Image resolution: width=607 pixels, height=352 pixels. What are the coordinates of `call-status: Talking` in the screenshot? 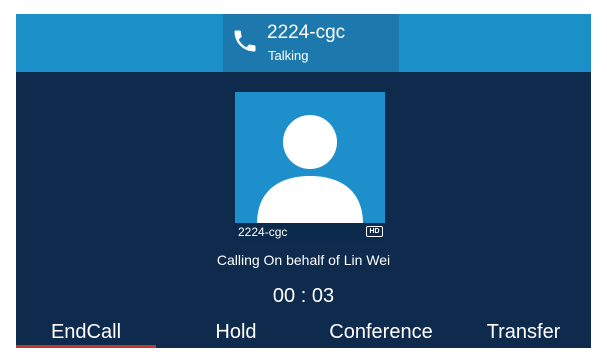 It's located at (288, 55).